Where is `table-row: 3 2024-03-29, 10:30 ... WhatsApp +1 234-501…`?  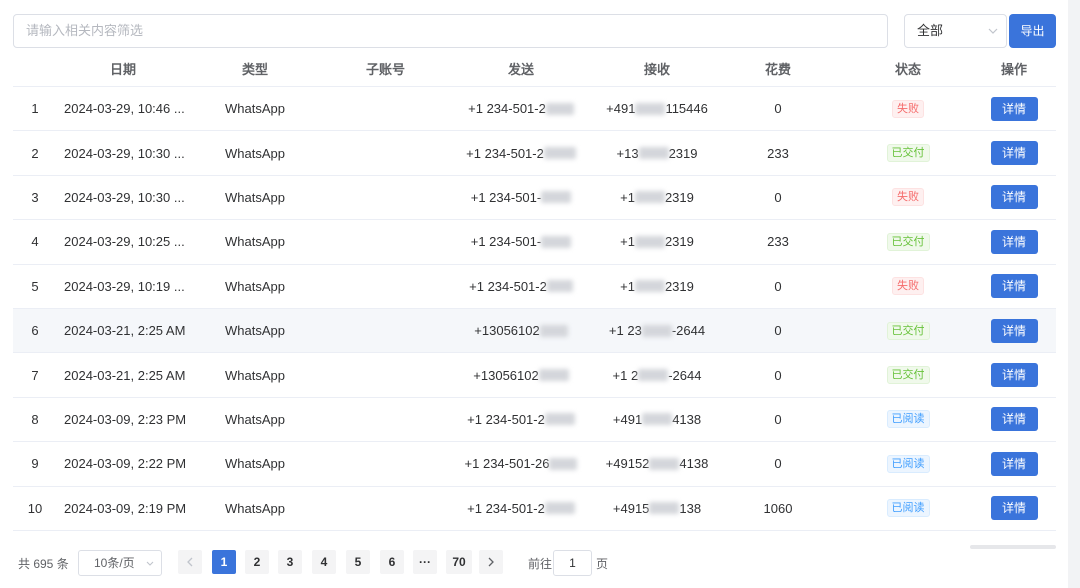 table-row: 3 2024-03-29, 10:30 ... WhatsApp +1 234-501… is located at coordinates (534, 198).